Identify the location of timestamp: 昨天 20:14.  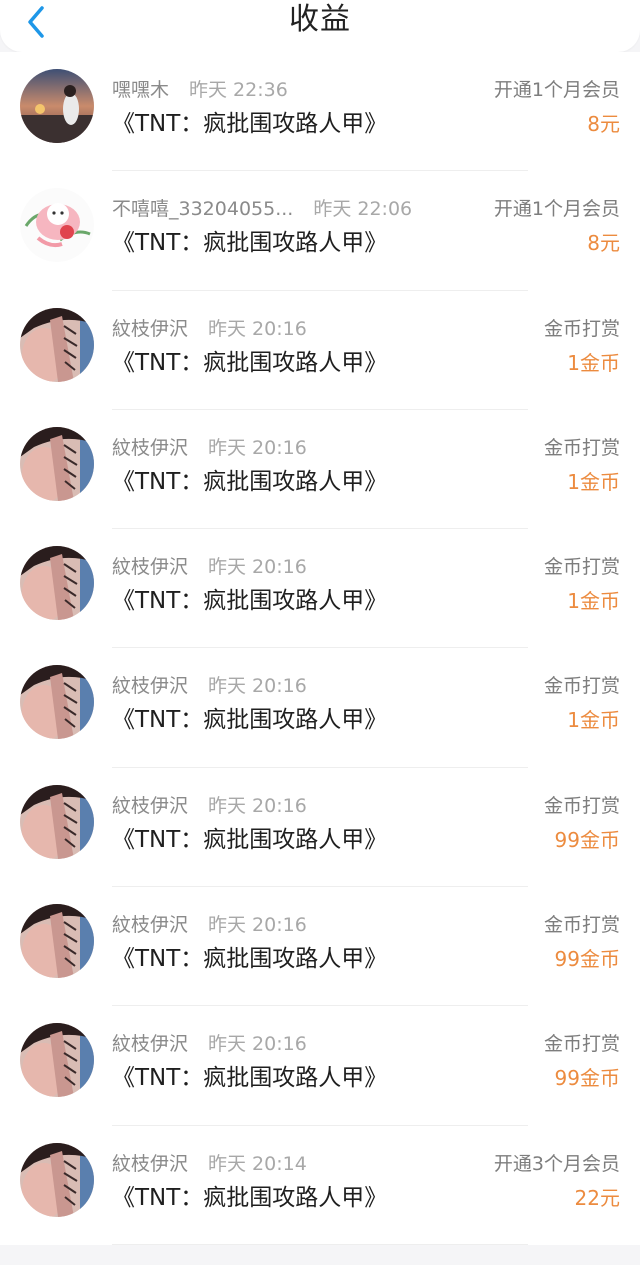
(257, 1163).